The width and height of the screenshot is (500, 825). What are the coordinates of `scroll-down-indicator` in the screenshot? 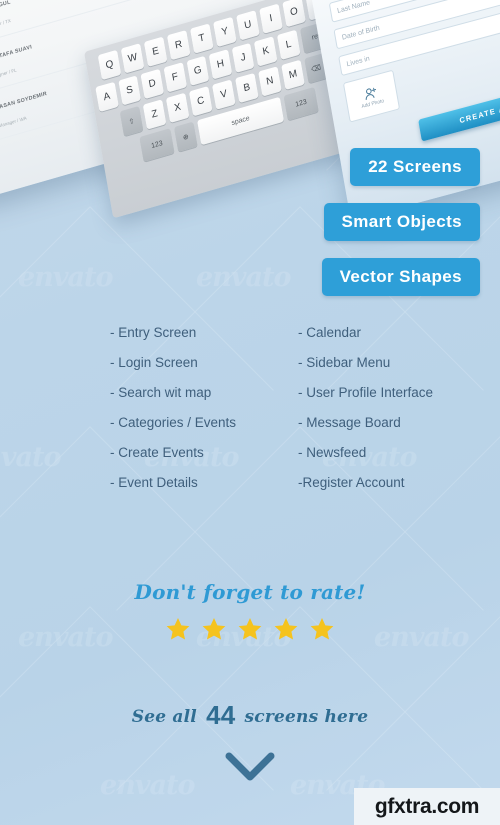 It's located at (250, 767).